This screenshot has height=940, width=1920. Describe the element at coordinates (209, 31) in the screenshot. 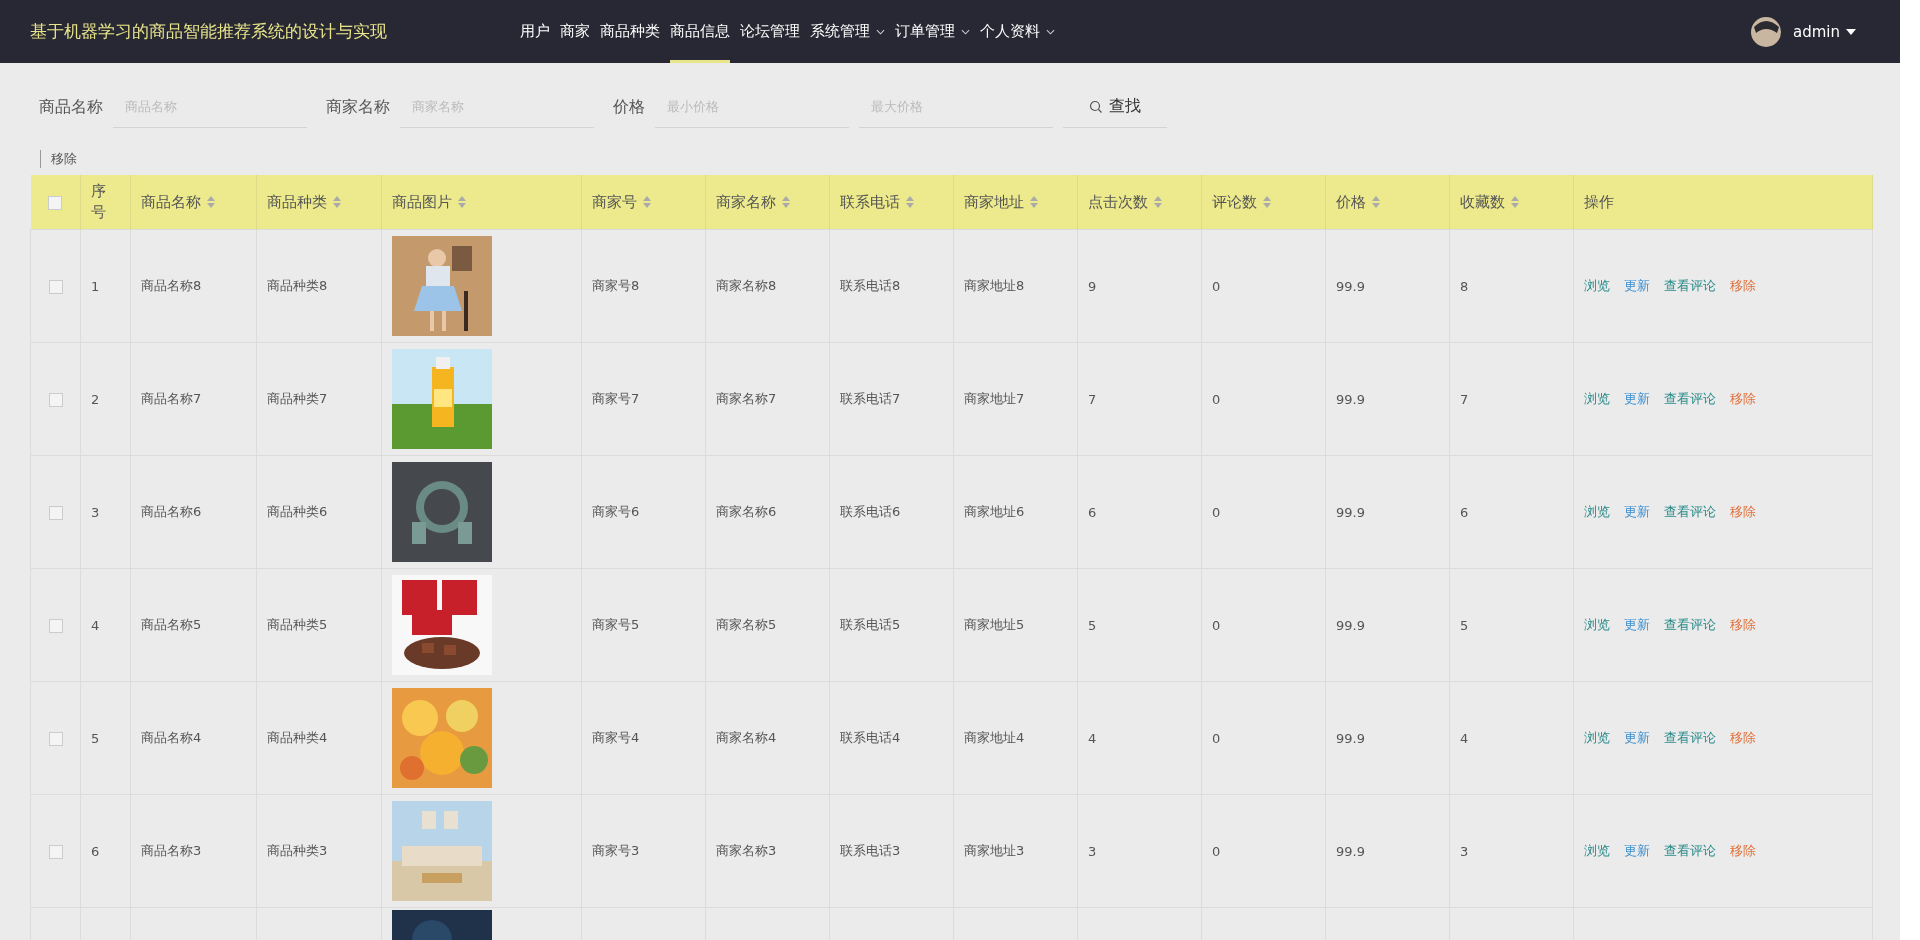

I see `site-title: 基于机器学习的商品智能推荐系统的设计与实现` at that location.